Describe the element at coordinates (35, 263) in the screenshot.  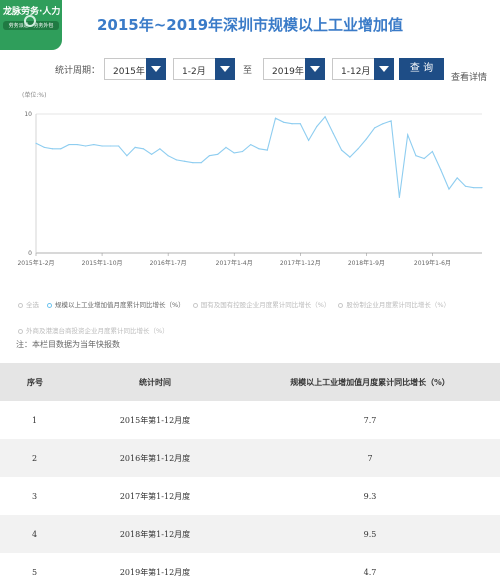
I see `x-tick-label: 2015年1-2月` at that location.